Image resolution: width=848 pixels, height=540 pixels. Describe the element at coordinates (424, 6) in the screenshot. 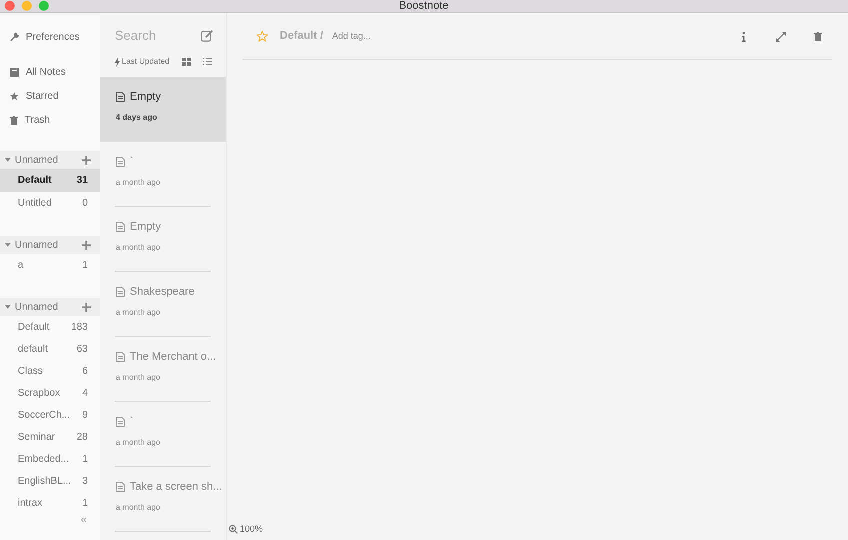

I see `window-title: Boostnote` at that location.